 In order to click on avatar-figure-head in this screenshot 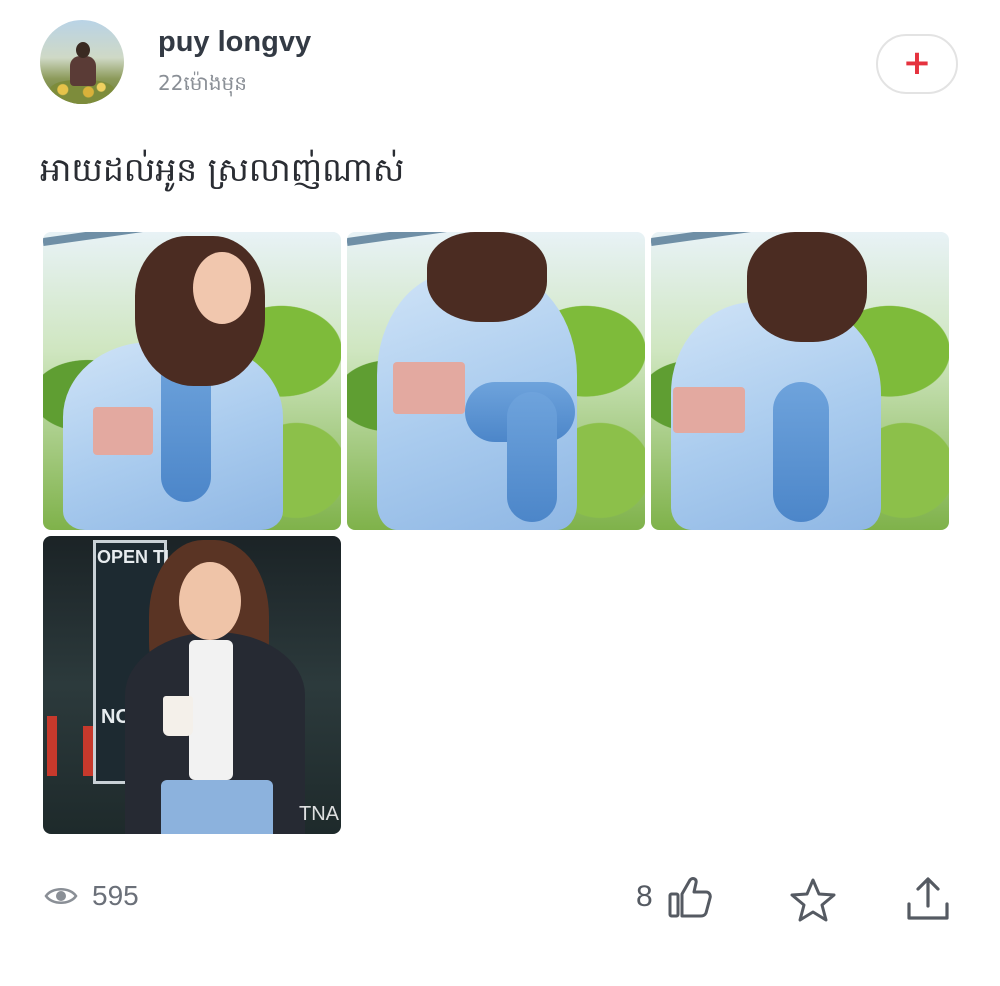, I will do `click(83, 50)`.